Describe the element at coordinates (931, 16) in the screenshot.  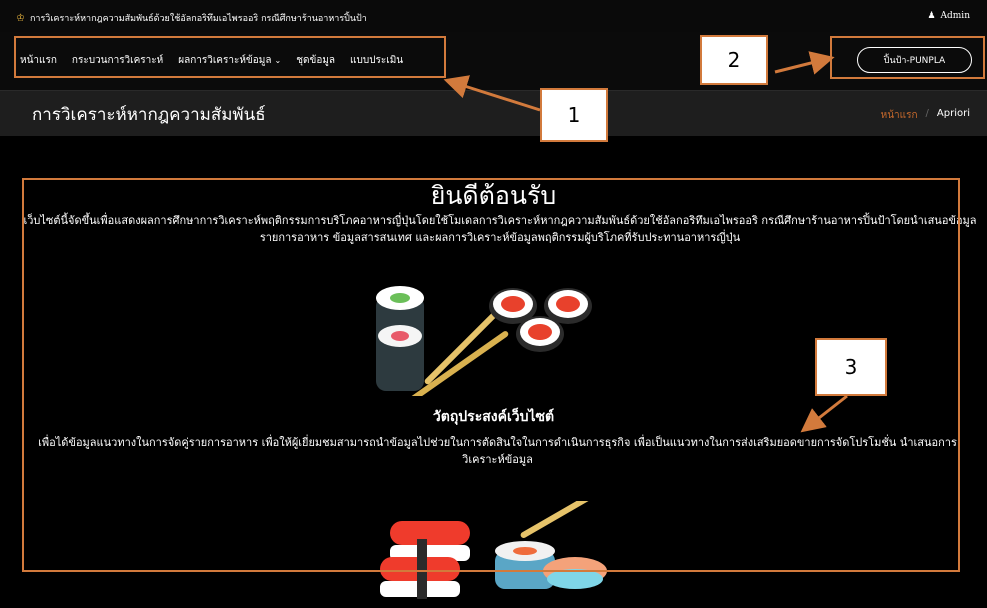
I see `user-icon: ♟` at that location.